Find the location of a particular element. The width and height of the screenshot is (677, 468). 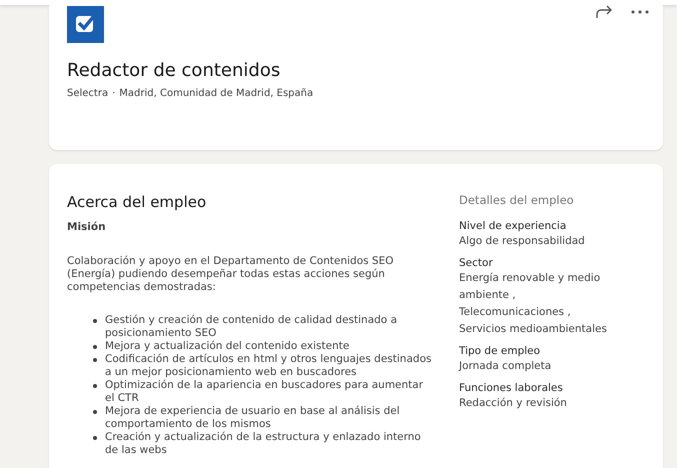

detail-label: Tipo de empleo is located at coordinates (500, 351).